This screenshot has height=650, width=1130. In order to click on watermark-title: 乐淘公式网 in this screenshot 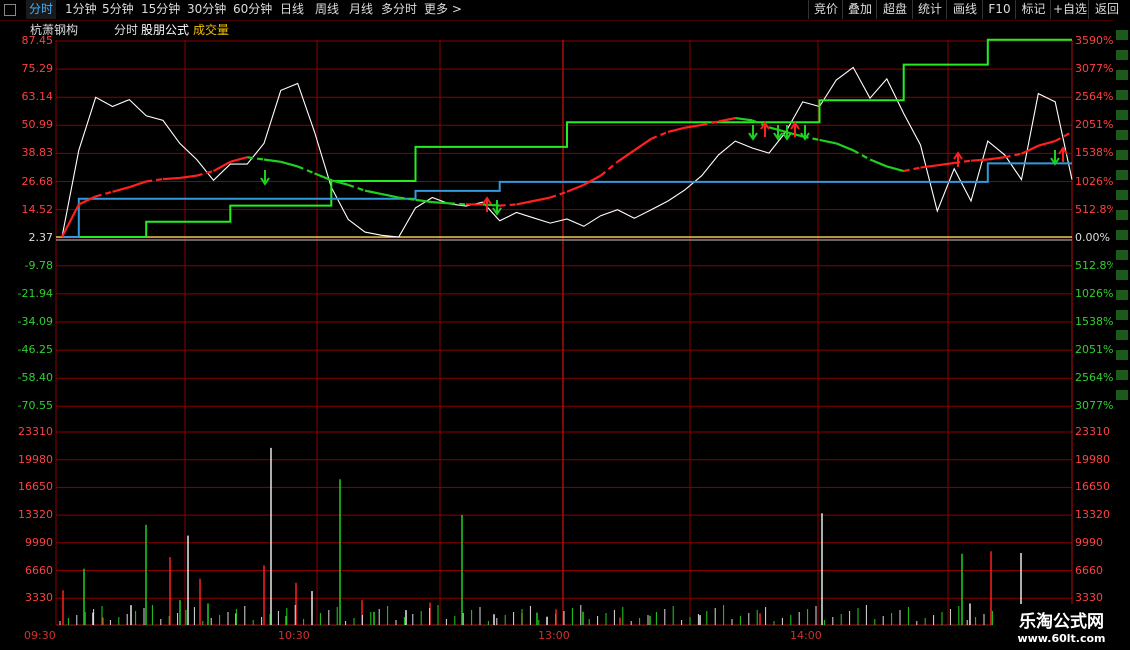, I will do `click(1061, 622)`.